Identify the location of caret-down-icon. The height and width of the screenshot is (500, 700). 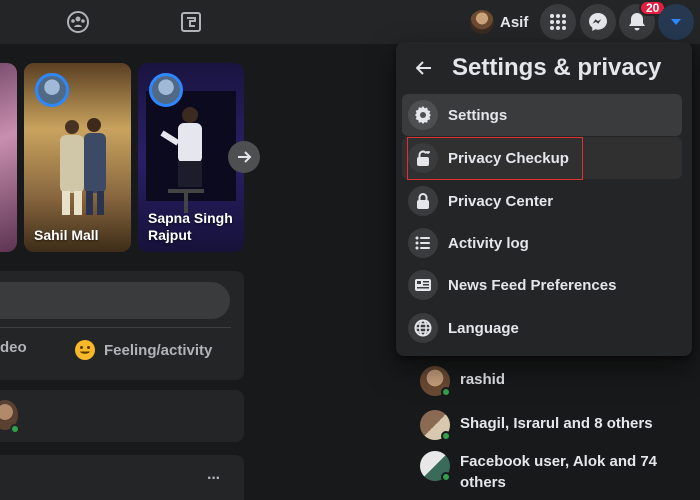
(676, 22).